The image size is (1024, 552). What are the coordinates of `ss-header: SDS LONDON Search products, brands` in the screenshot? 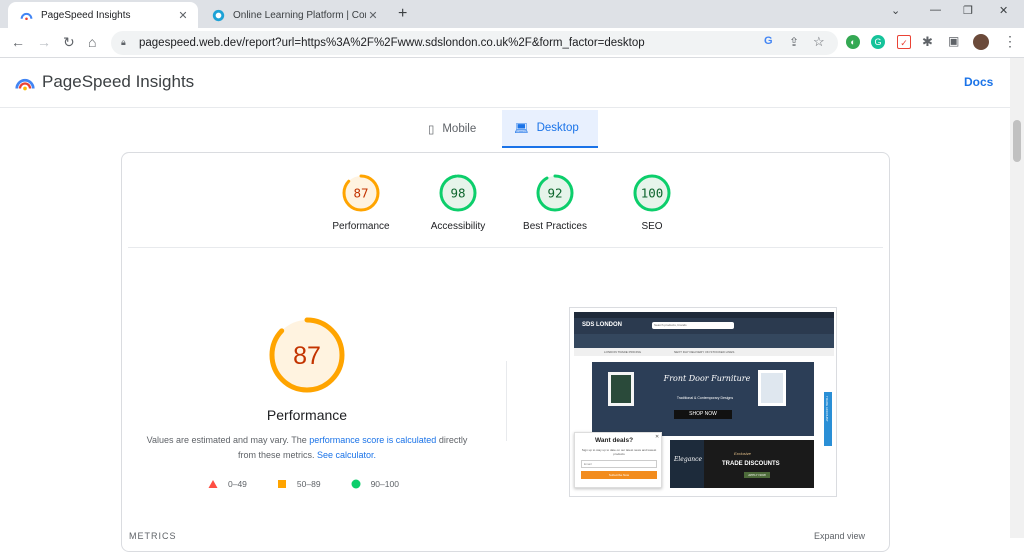 It's located at (704, 326).